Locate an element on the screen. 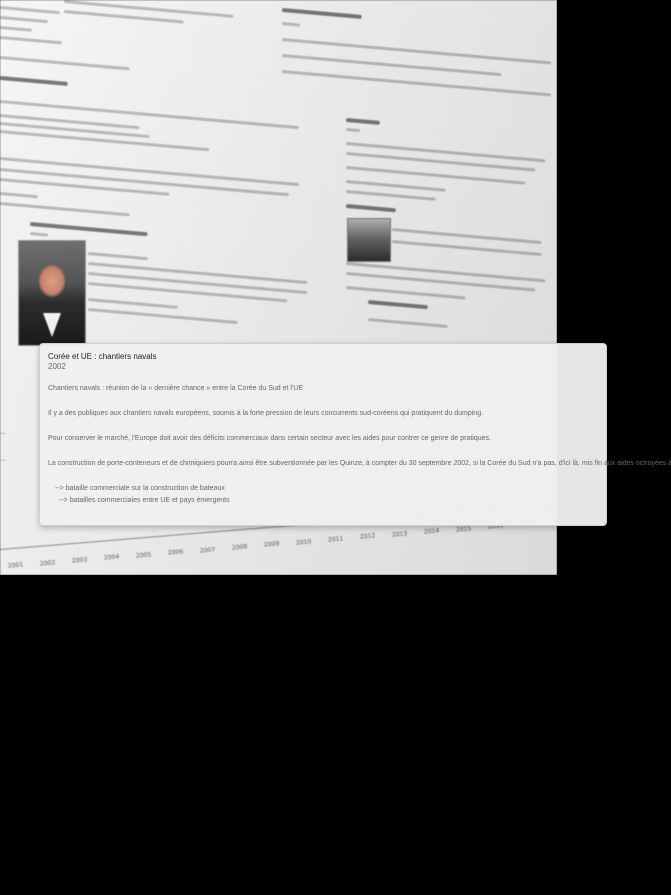 This screenshot has width=671, height=895. timeline-year-label: 2013 is located at coordinates (400, 534).